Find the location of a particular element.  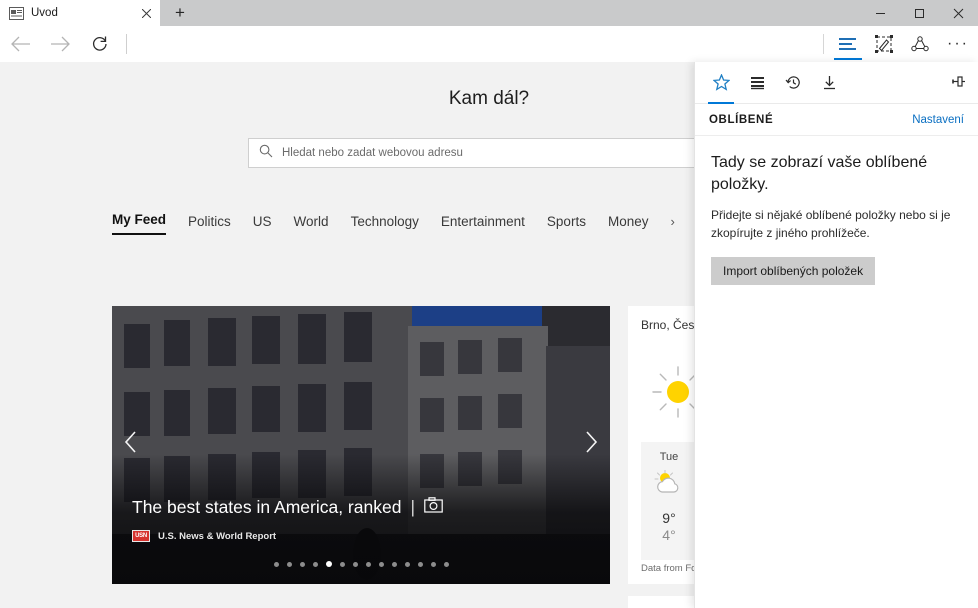

refresh-icon is located at coordinates (100, 44).